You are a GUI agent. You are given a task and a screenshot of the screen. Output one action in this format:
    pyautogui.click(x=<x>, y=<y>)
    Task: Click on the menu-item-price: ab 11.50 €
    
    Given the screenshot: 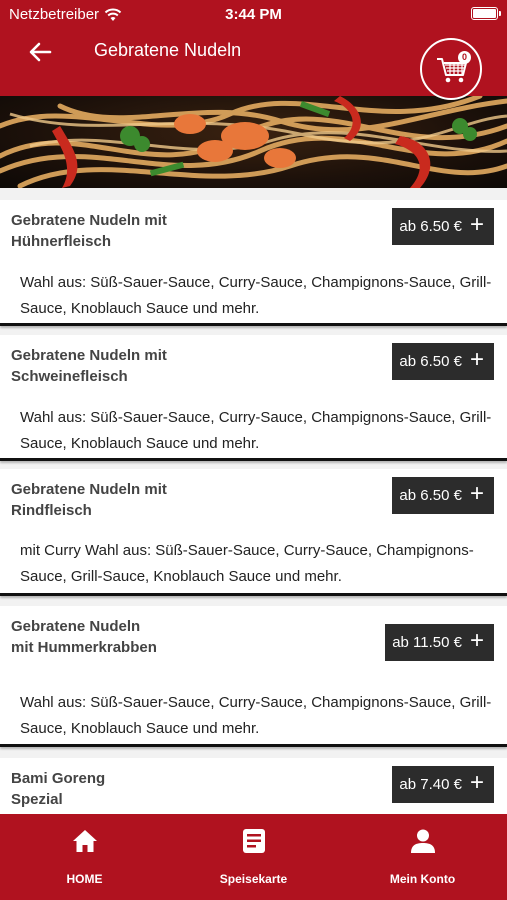 What is the action you would take?
    pyautogui.click(x=427, y=642)
    